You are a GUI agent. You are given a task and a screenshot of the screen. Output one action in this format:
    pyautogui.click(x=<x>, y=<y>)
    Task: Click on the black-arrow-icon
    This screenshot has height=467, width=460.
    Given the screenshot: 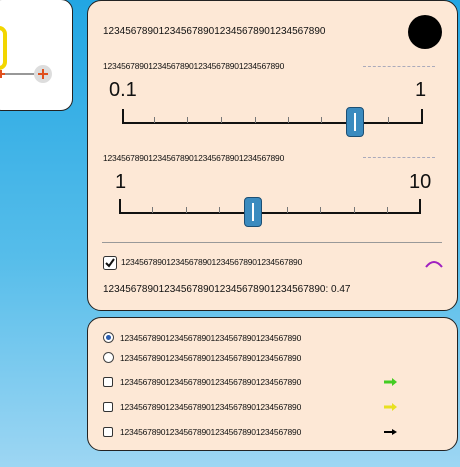 What is the action you would take?
    pyautogui.click(x=390, y=432)
    